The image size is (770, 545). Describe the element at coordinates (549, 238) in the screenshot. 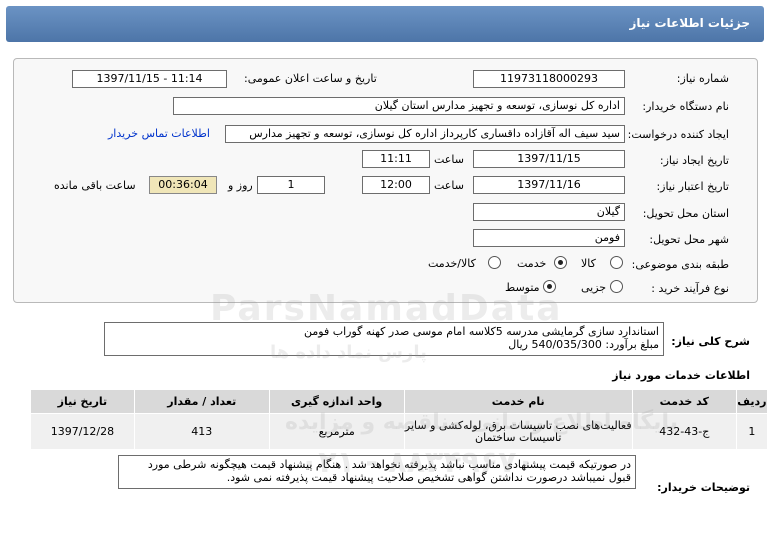

I see `city-field: فومن` at that location.